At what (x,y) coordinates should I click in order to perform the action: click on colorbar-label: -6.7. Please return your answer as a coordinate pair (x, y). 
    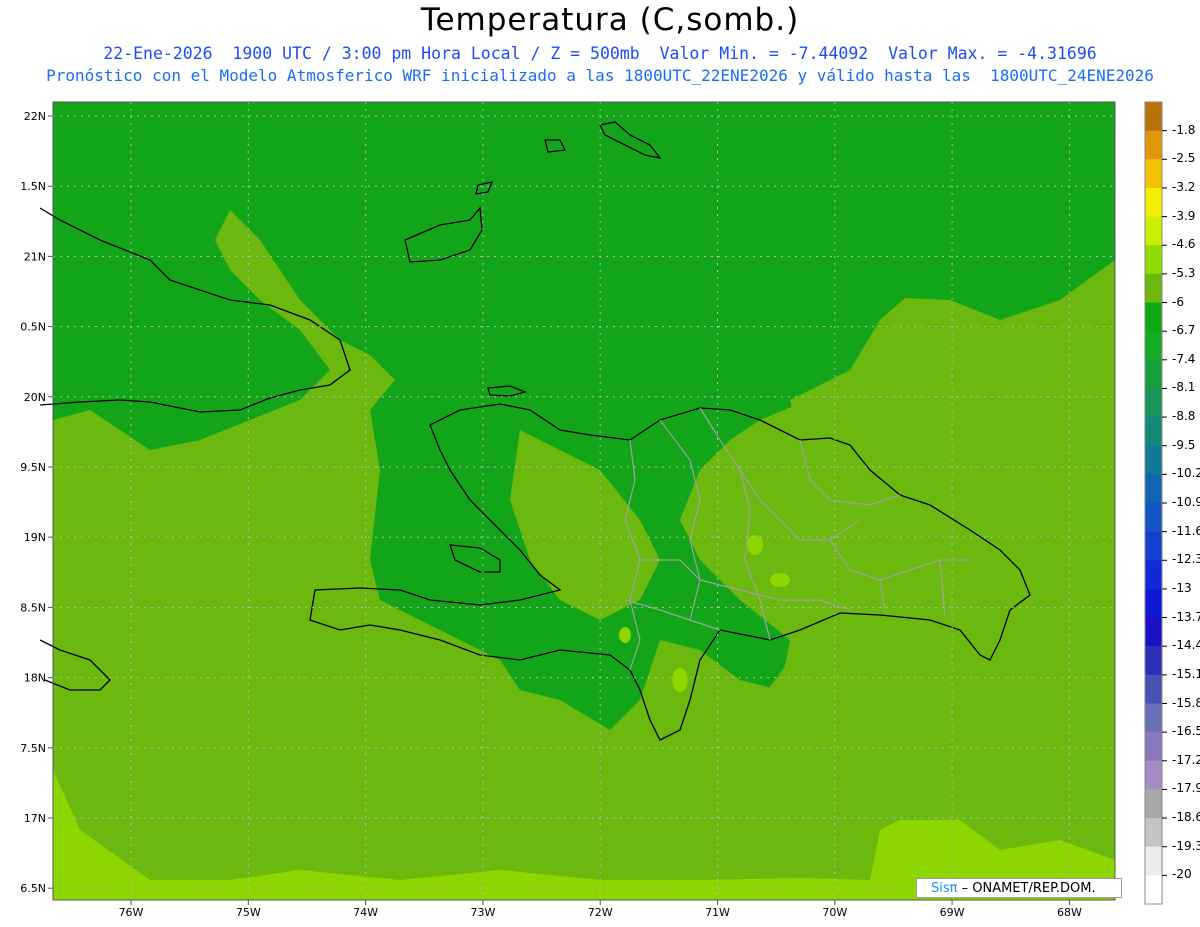
    Looking at the image, I should click on (1184, 330).